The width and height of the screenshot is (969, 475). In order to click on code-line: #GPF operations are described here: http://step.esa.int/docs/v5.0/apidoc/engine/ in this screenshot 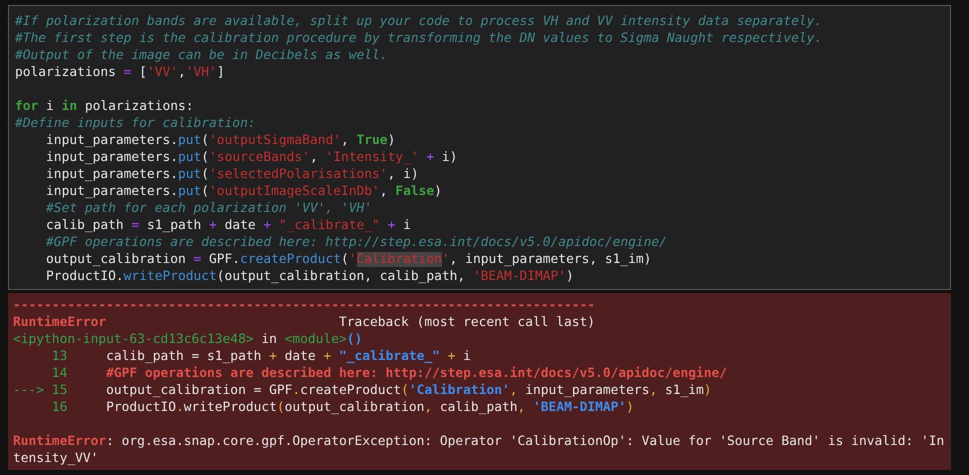, I will do `click(356, 242)`.